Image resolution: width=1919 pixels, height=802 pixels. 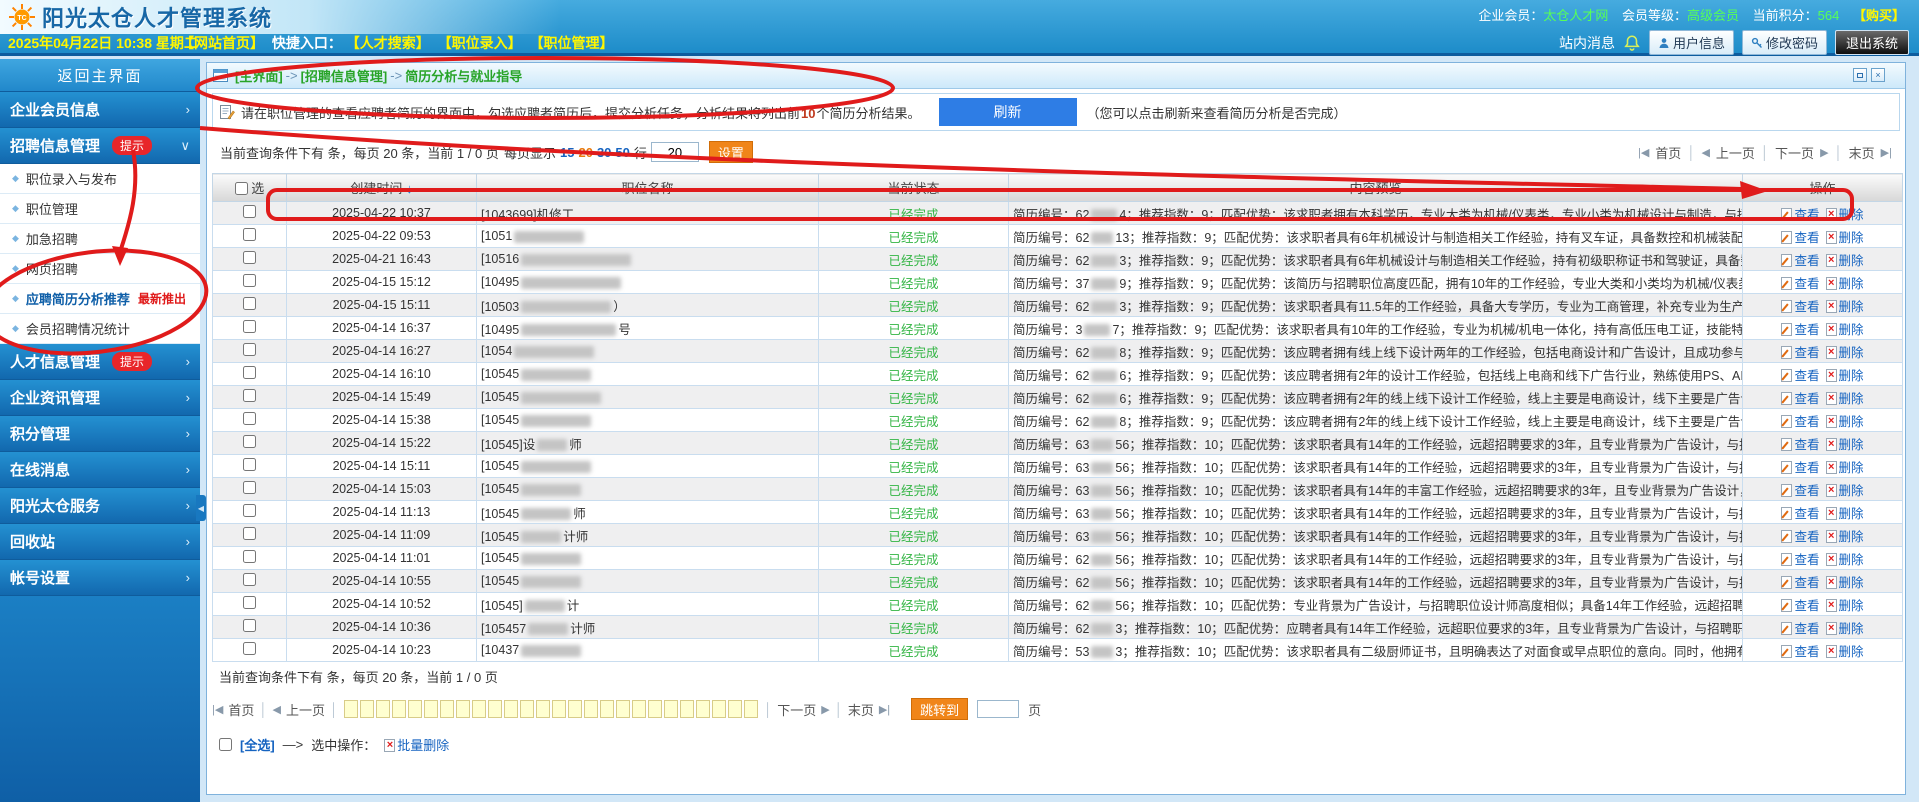 What do you see at coordinates (480, 43) in the screenshot?
I see `nav-job-entry: 【职位录入】` at bounding box center [480, 43].